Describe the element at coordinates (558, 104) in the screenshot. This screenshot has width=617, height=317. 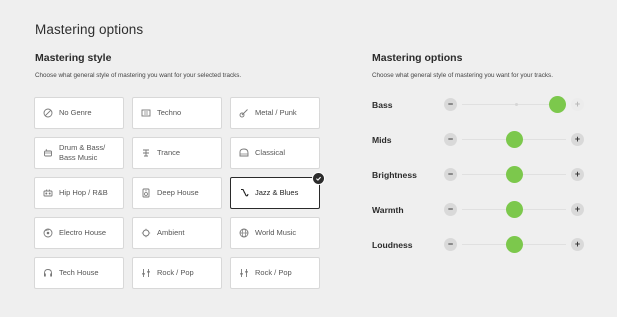
I see `bass-slider-thumb` at that location.